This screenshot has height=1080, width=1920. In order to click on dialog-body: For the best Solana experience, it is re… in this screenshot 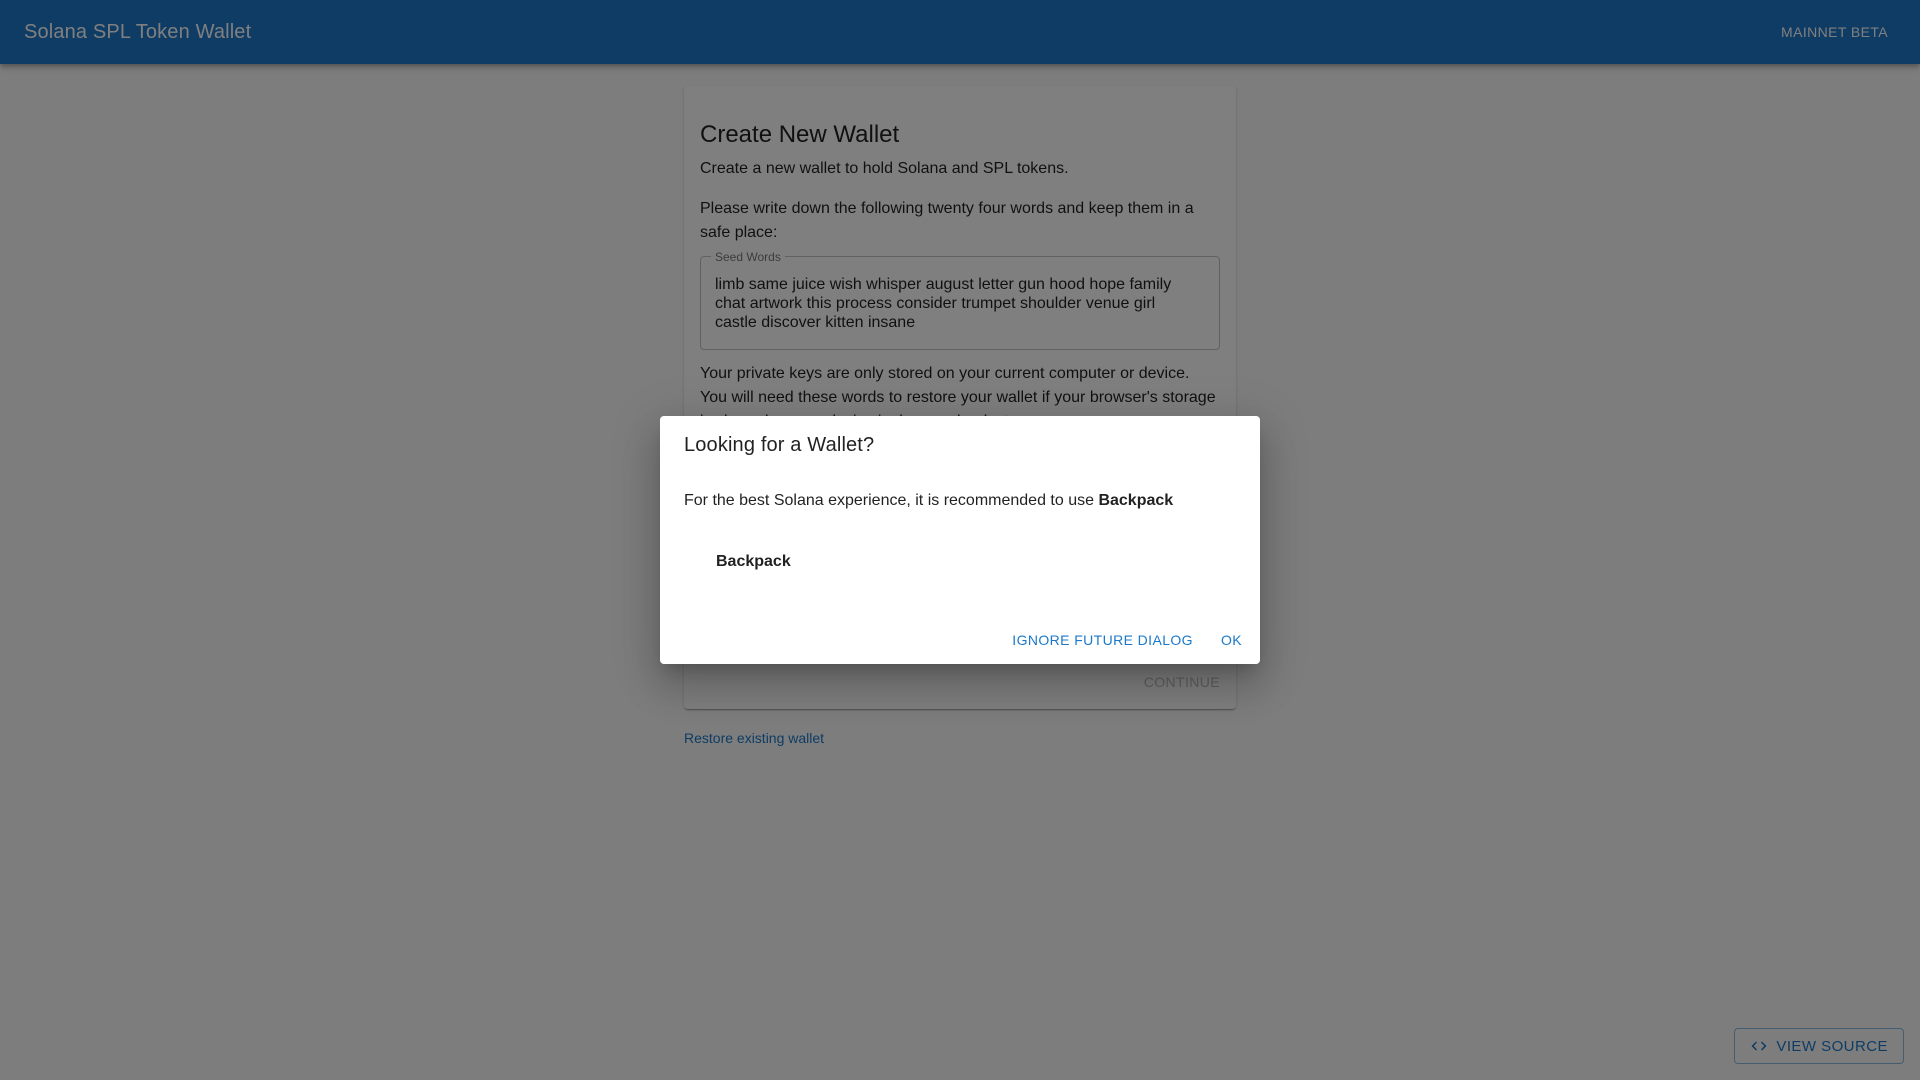, I will do `click(928, 501)`.